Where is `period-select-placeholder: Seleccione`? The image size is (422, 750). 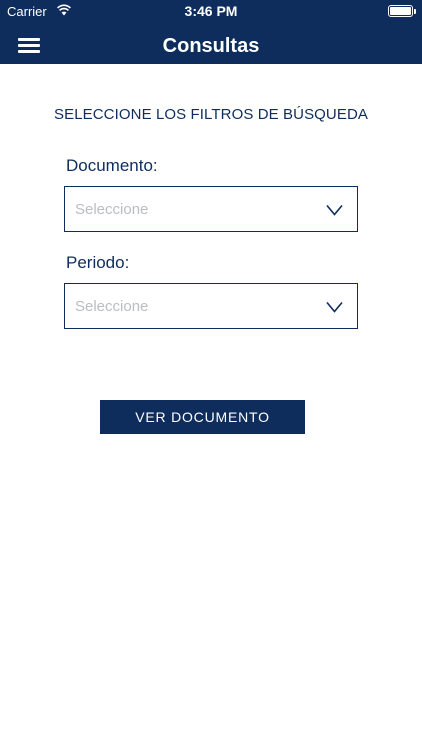
period-select-placeholder: Seleccione is located at coordinates (112, 306).